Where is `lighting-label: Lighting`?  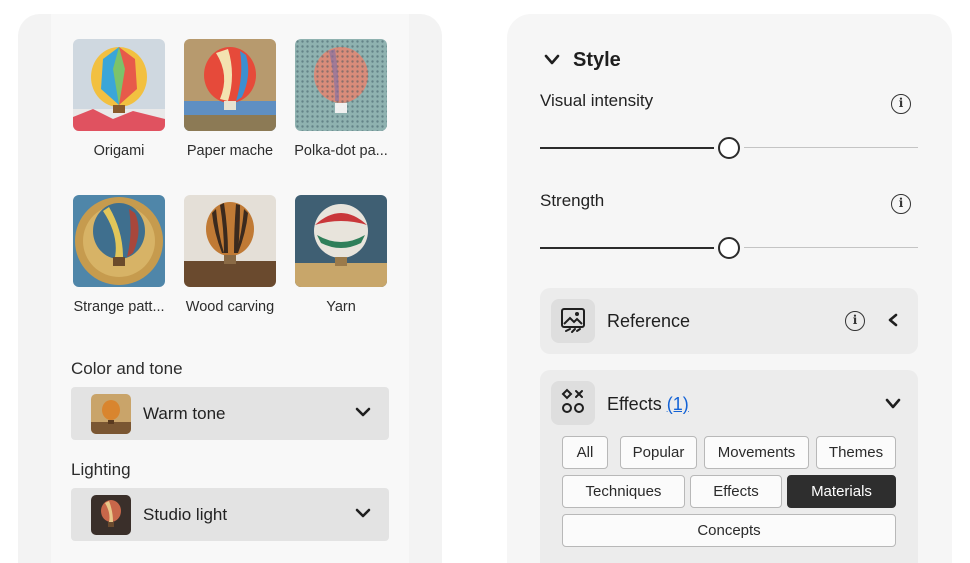
lighting-label: Lighting is located at coordinates (101, 469).